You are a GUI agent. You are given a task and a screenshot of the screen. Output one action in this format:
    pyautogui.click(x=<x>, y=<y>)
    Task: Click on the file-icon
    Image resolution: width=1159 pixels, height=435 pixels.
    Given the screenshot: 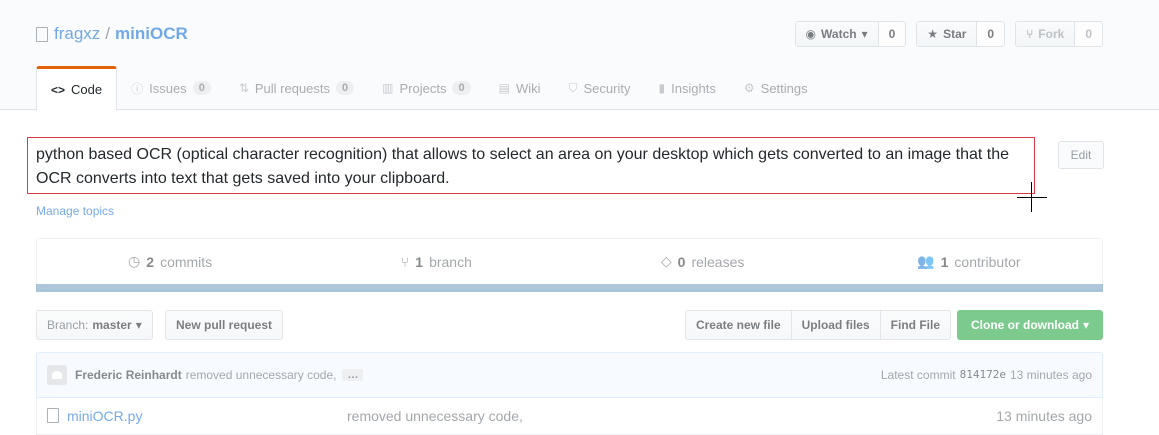 What is the action you would take?
    pyautogui.click(x=53, y=415)
    